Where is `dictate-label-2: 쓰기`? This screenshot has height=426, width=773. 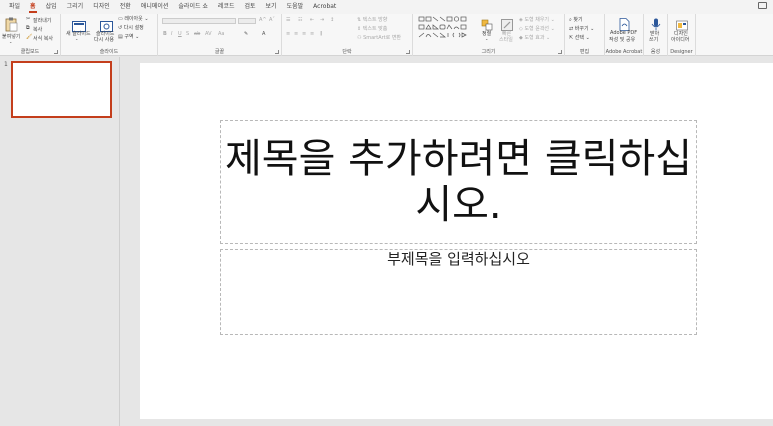 dictate-label-2: 쓰기 is located at coordinates (653, 39).